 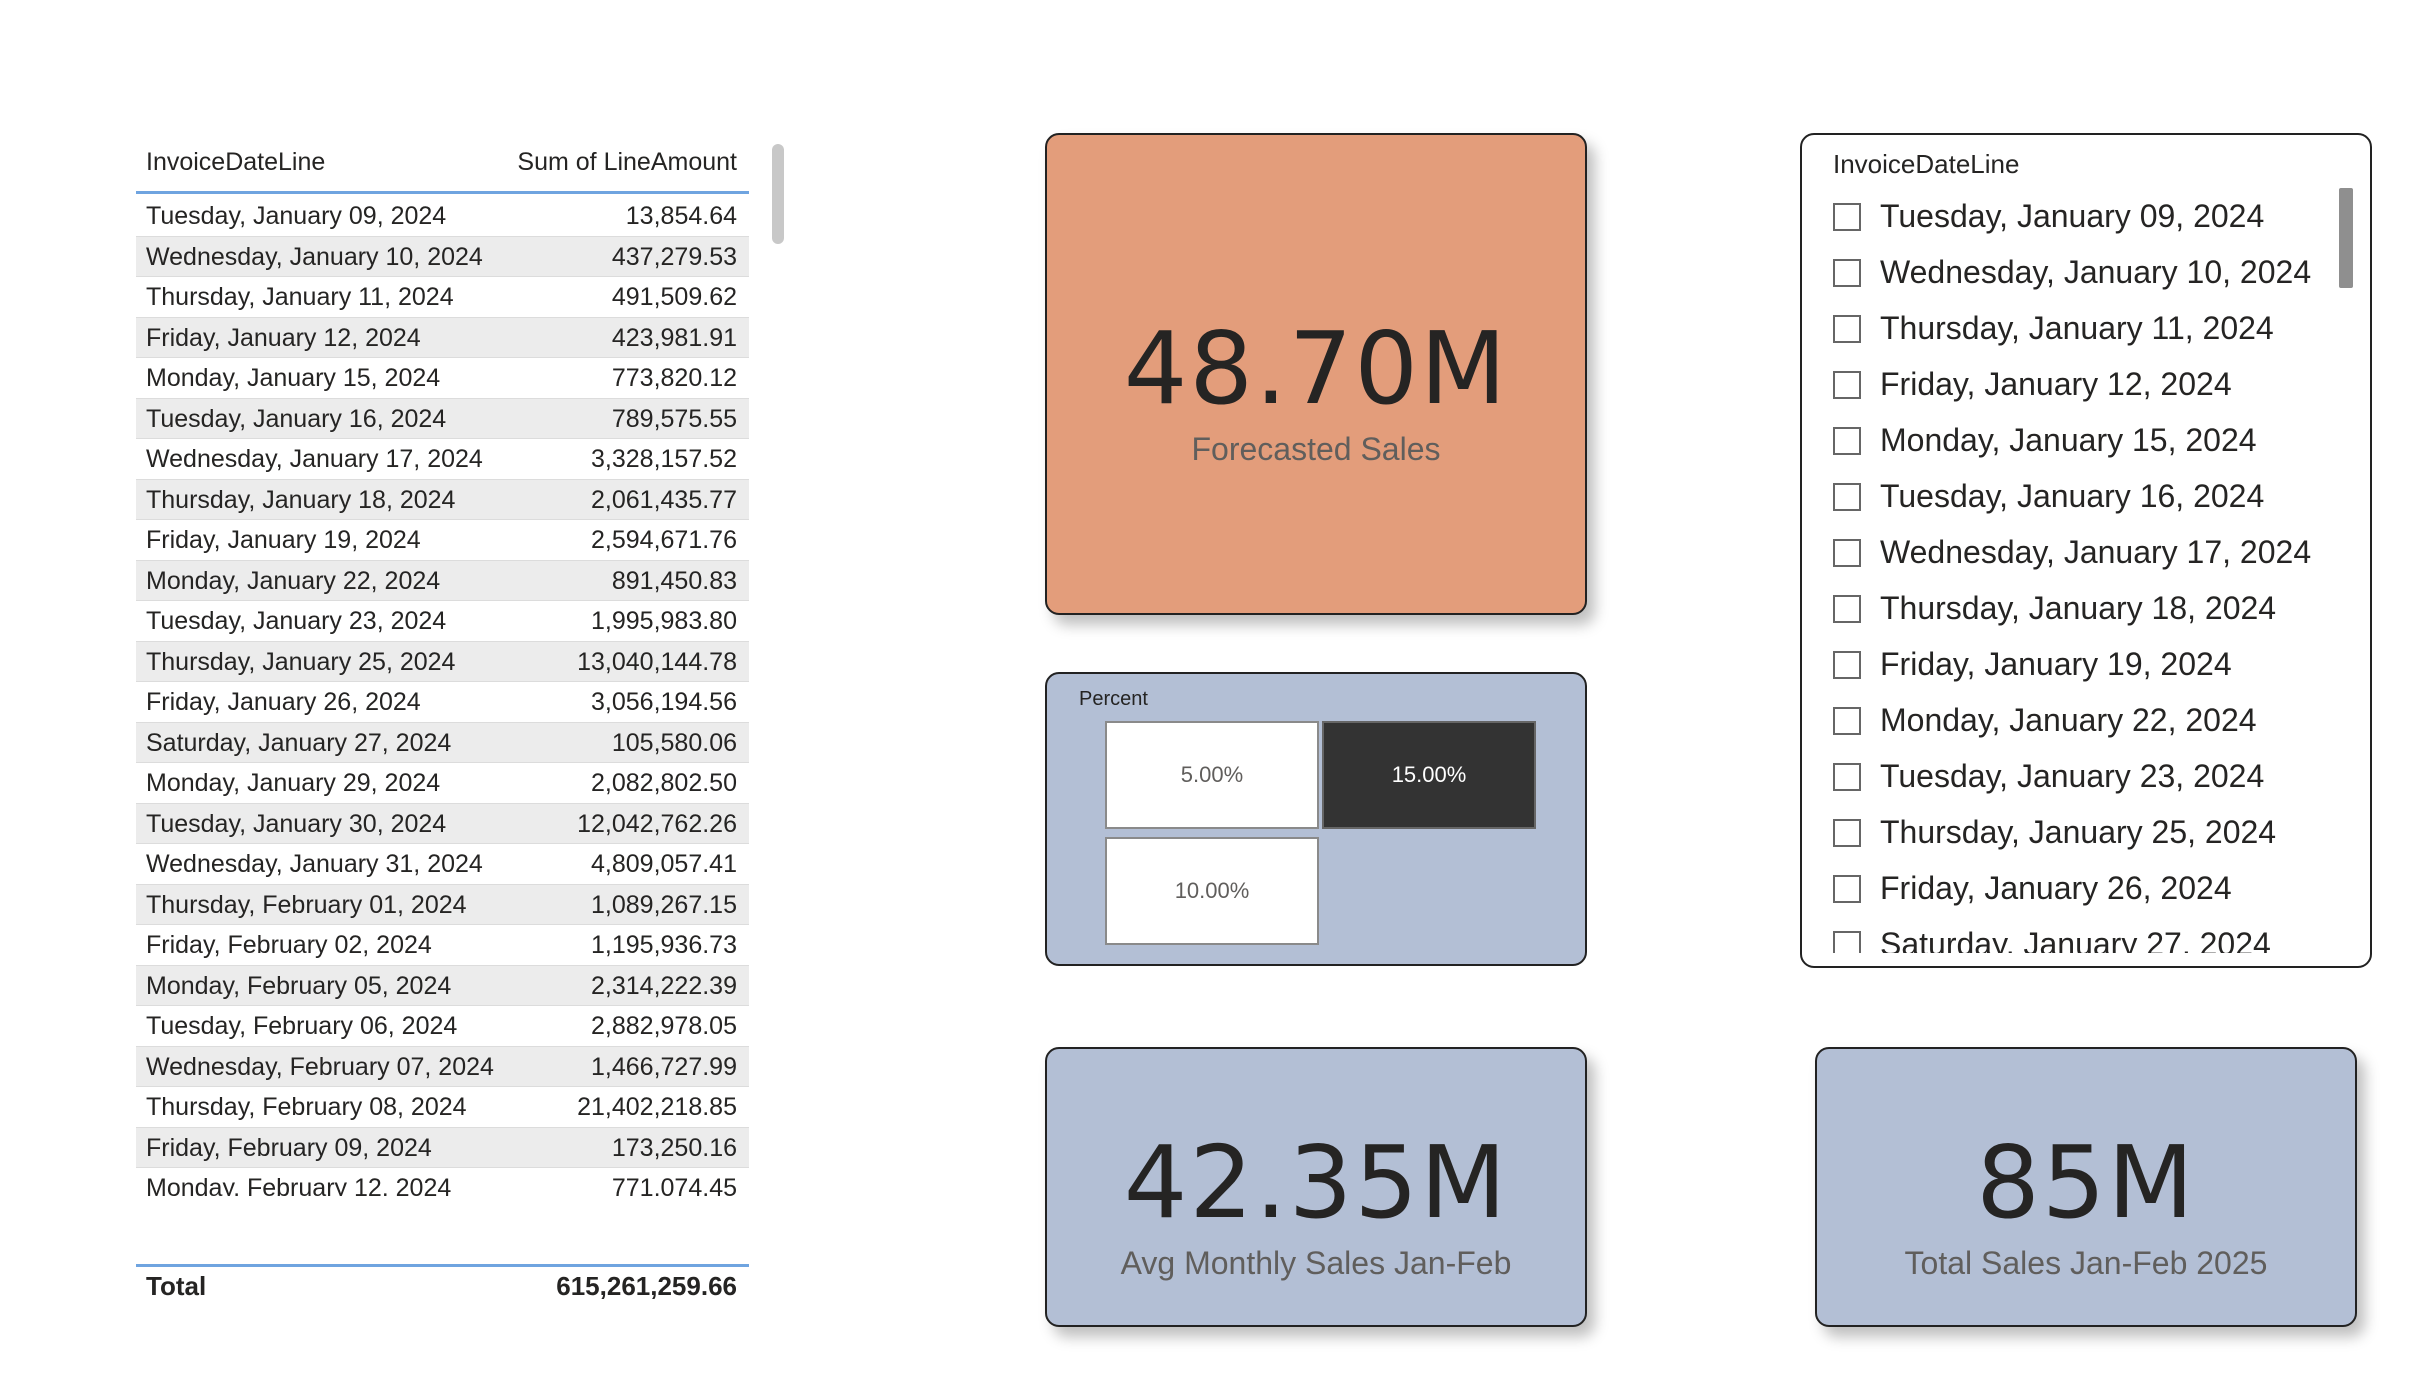 I want to click on table-row: Wednesday, January 10, 2024 437,279.53, so click(x=442, y=256).